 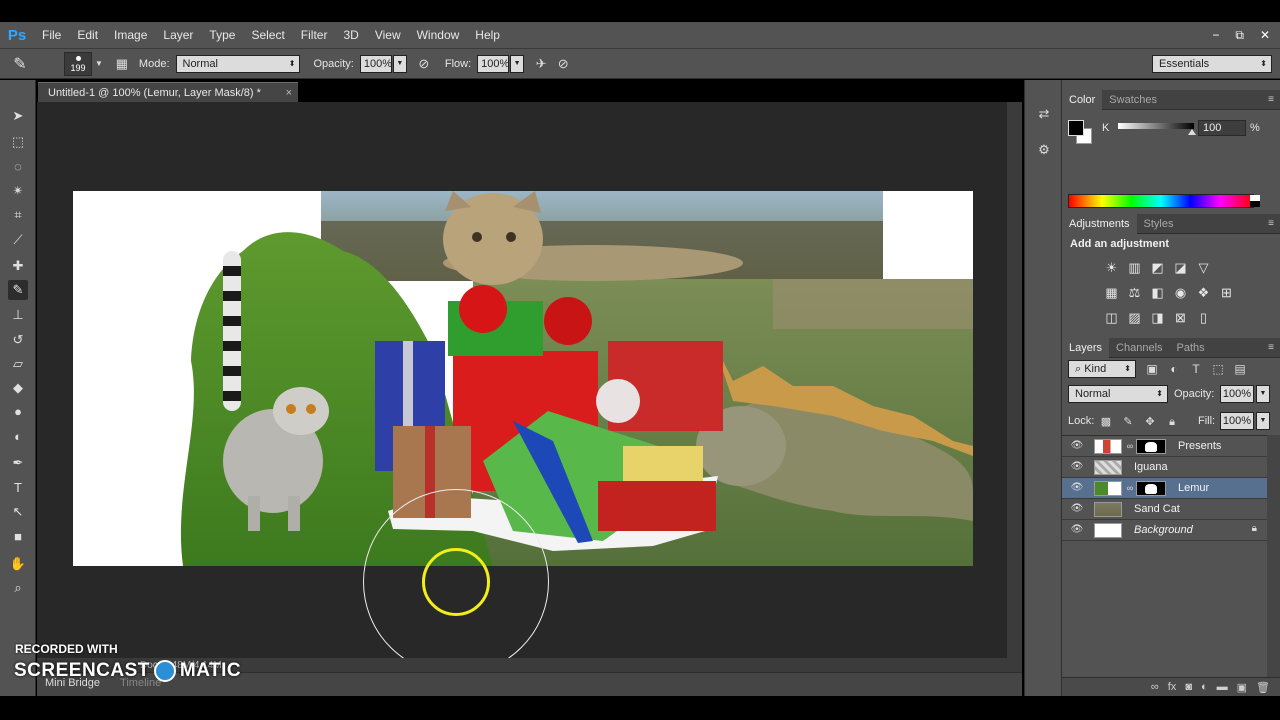 What do you see at coordinates (18, 191) in the screenshot?
I see `magic-wand-tool-icon: ✴` at bounding box center [18, 191].